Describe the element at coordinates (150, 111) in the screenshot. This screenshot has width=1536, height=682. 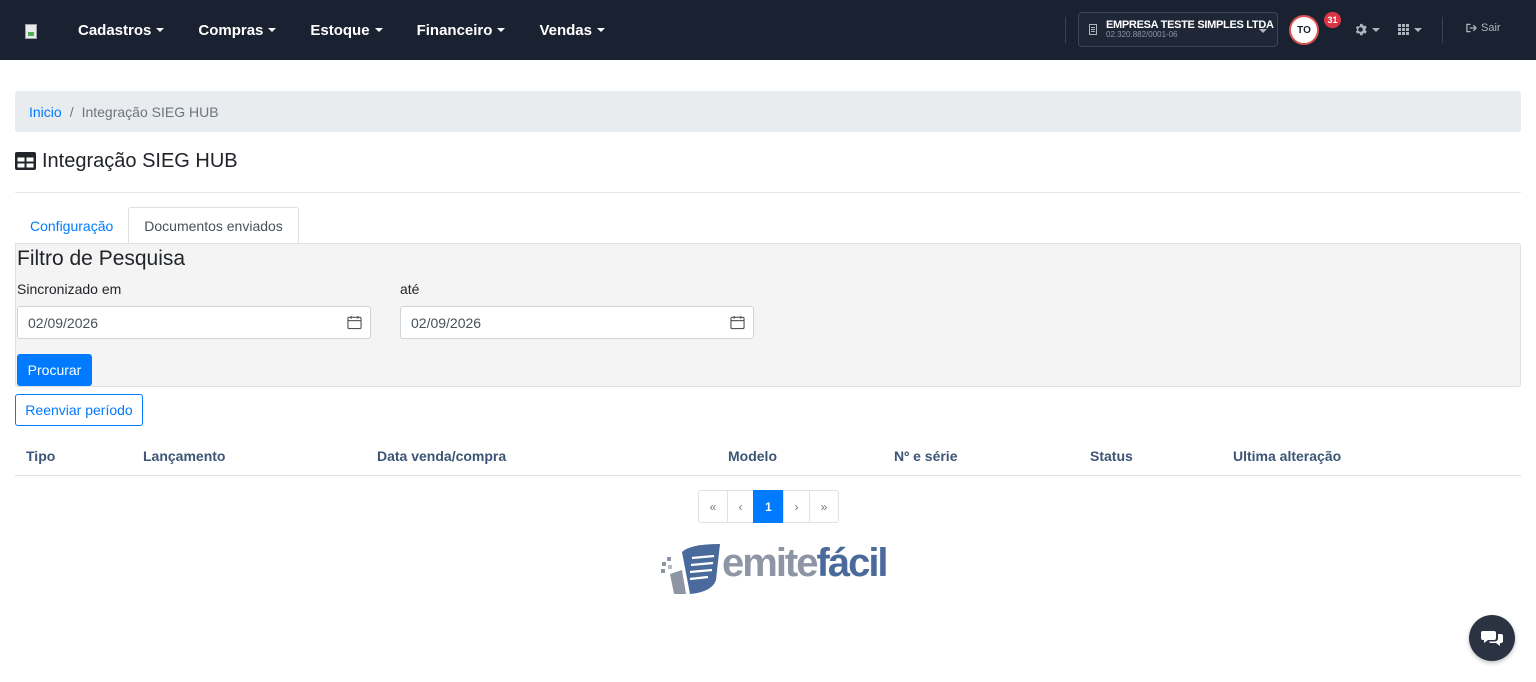
I see `breadcrumb-current: Integração SIEG HUB` at that location.